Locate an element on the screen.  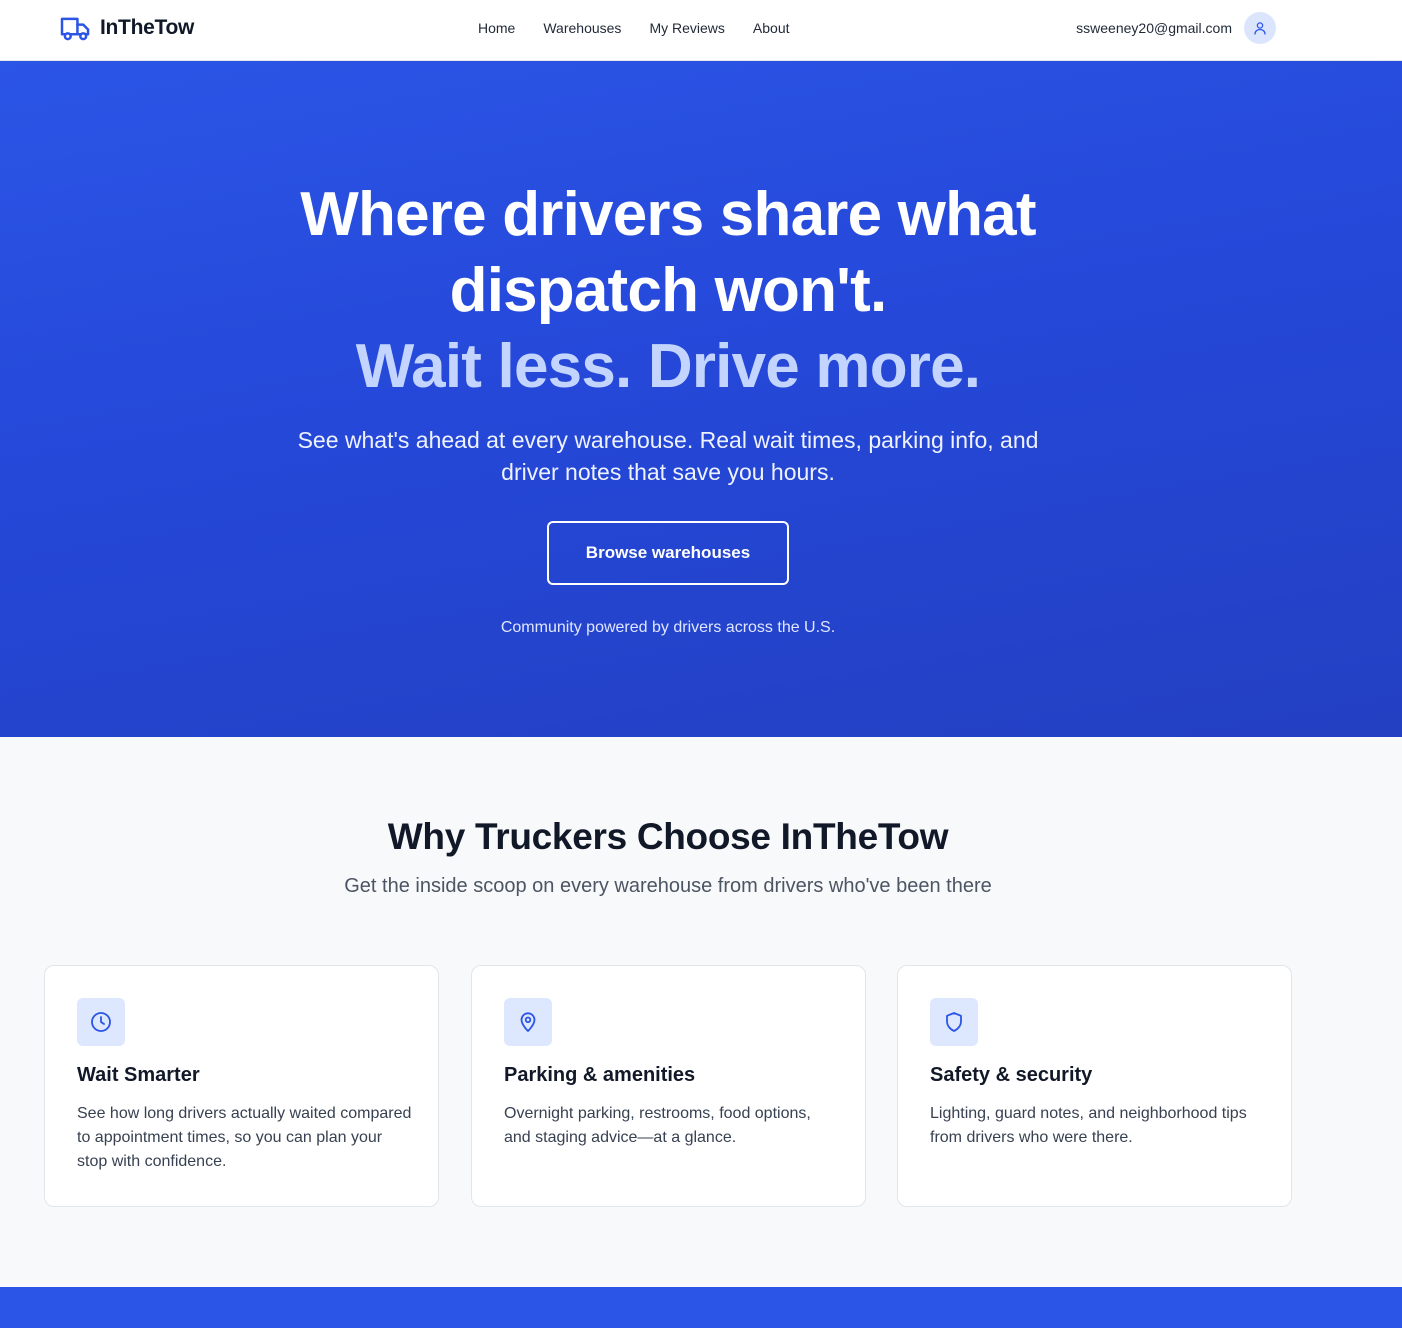
truck-icon is located at coordinates (75, 28).